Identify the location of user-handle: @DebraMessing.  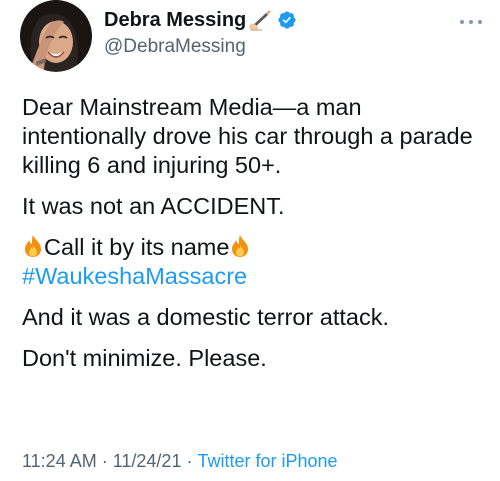
(200, 47).